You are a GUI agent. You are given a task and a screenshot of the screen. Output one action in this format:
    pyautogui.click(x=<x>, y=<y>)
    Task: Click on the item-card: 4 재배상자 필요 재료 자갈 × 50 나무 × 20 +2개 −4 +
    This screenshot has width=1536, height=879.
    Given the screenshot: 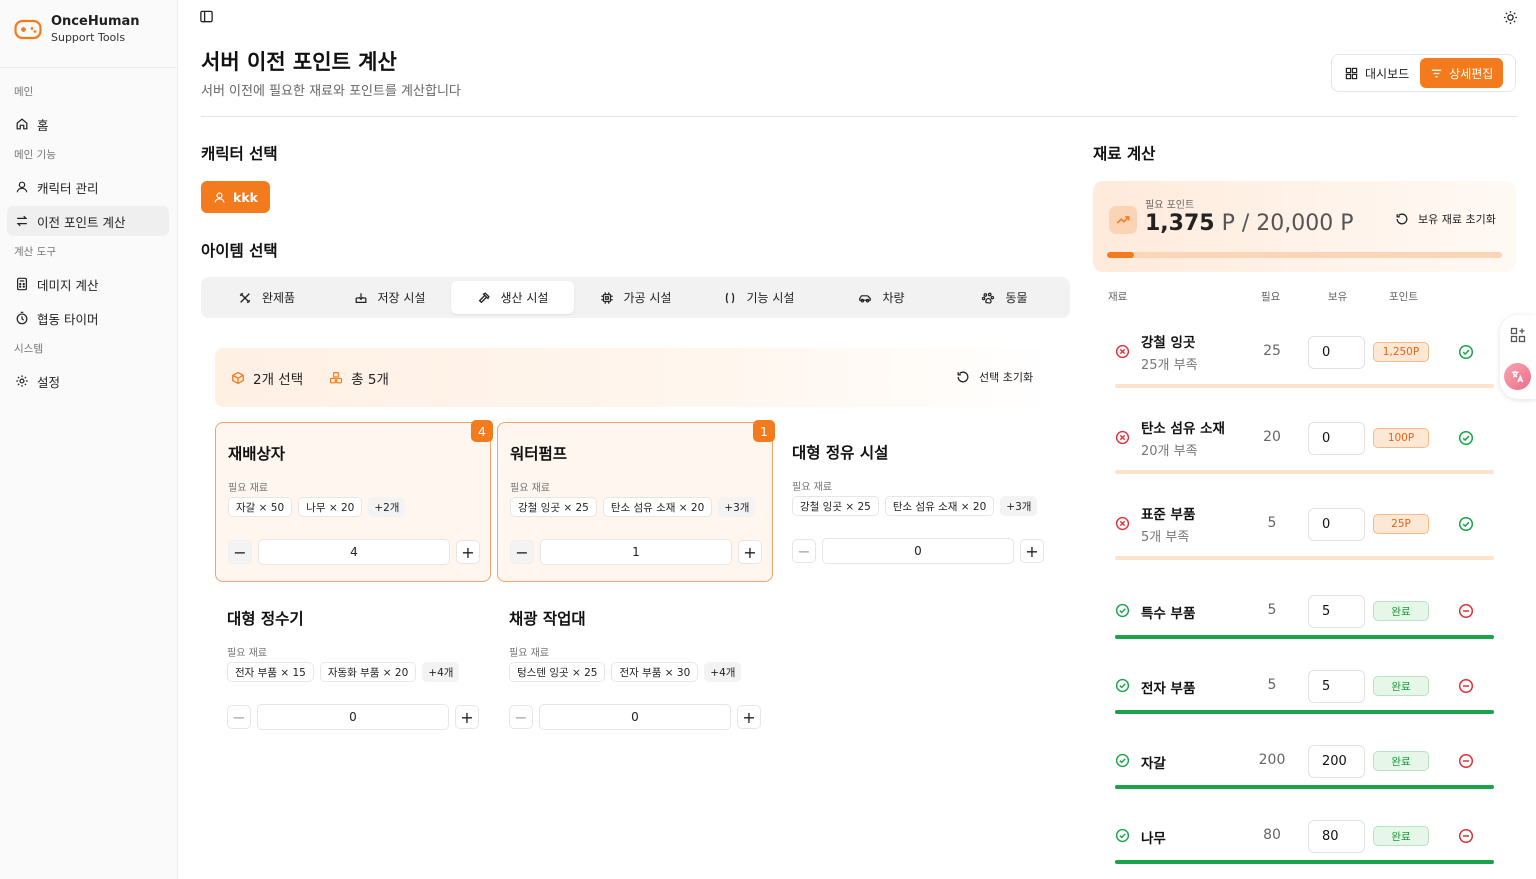 What is the action you would take?
    pyautogui.click(x=354, y=501)
    